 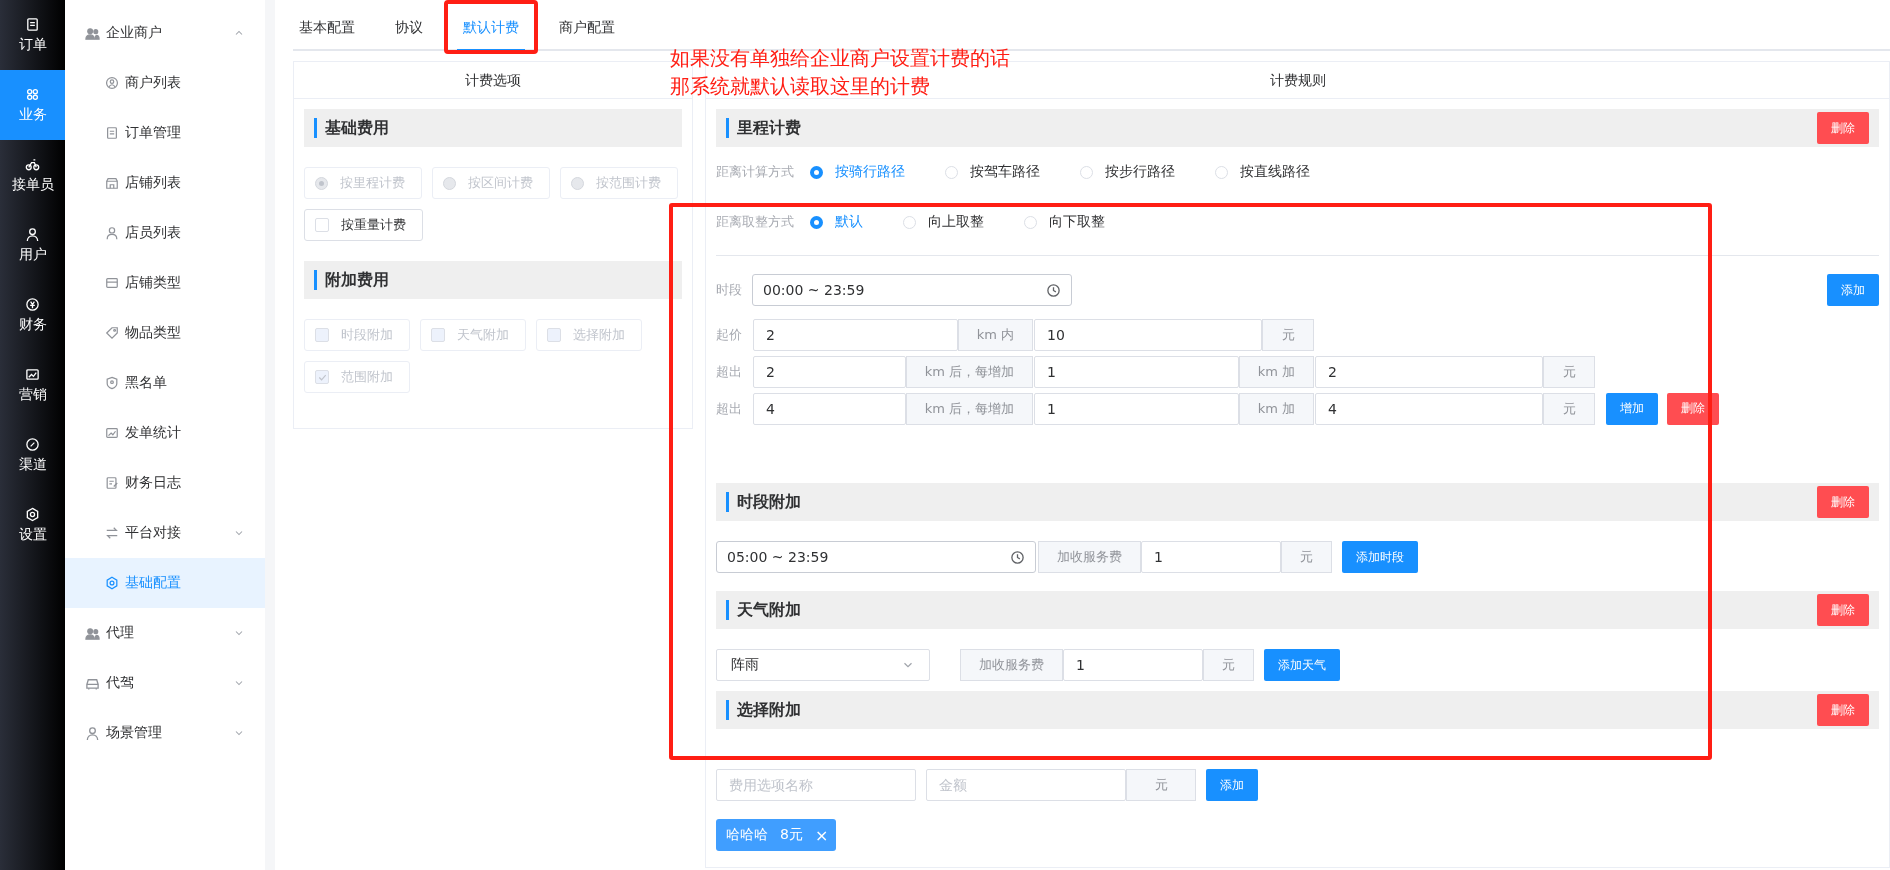 What do you see at coordinates (823, 665) in the screenshot?
I see `weather-select: 阵雨` at bounding box center [823, 665].